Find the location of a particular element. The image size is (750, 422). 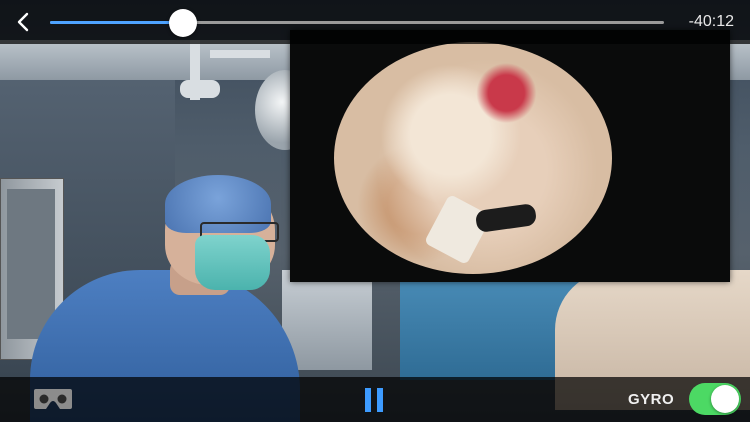

top-bar: -40:12 is located at coordinates (375, 22).